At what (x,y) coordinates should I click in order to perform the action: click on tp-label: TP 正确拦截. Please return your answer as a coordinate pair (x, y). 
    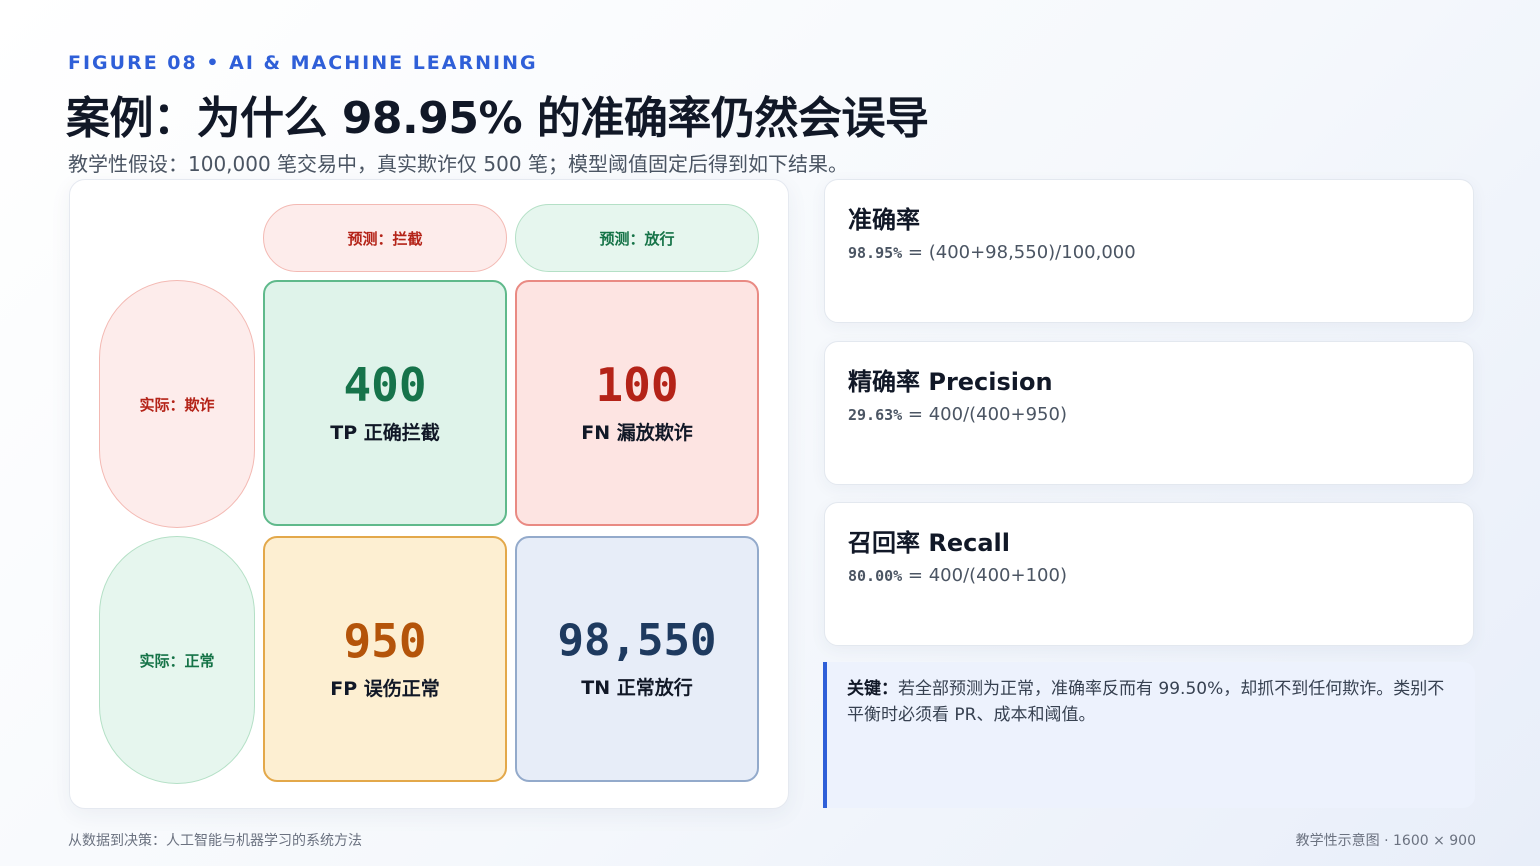
    Looking at the image, I should click on (385, 432).